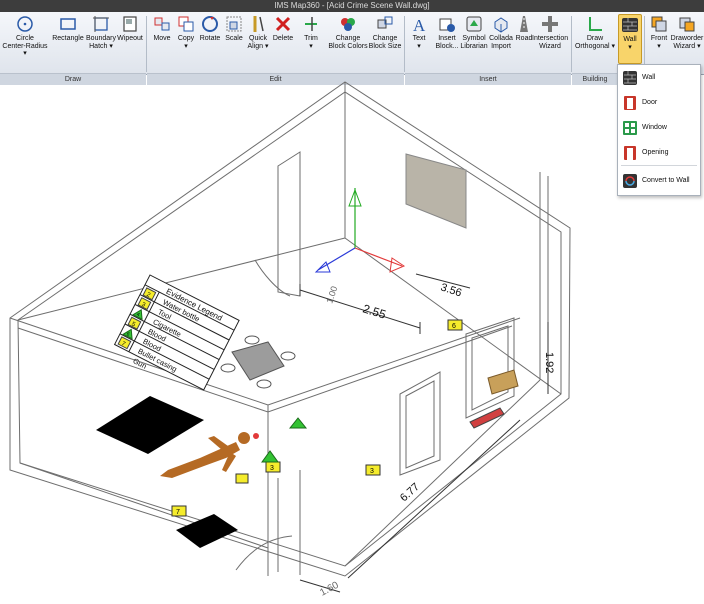  What do you see at coordinates (210, 28) in the screenshot?
I see `rotate-button: Rotate` at bounding box center [210, 28].